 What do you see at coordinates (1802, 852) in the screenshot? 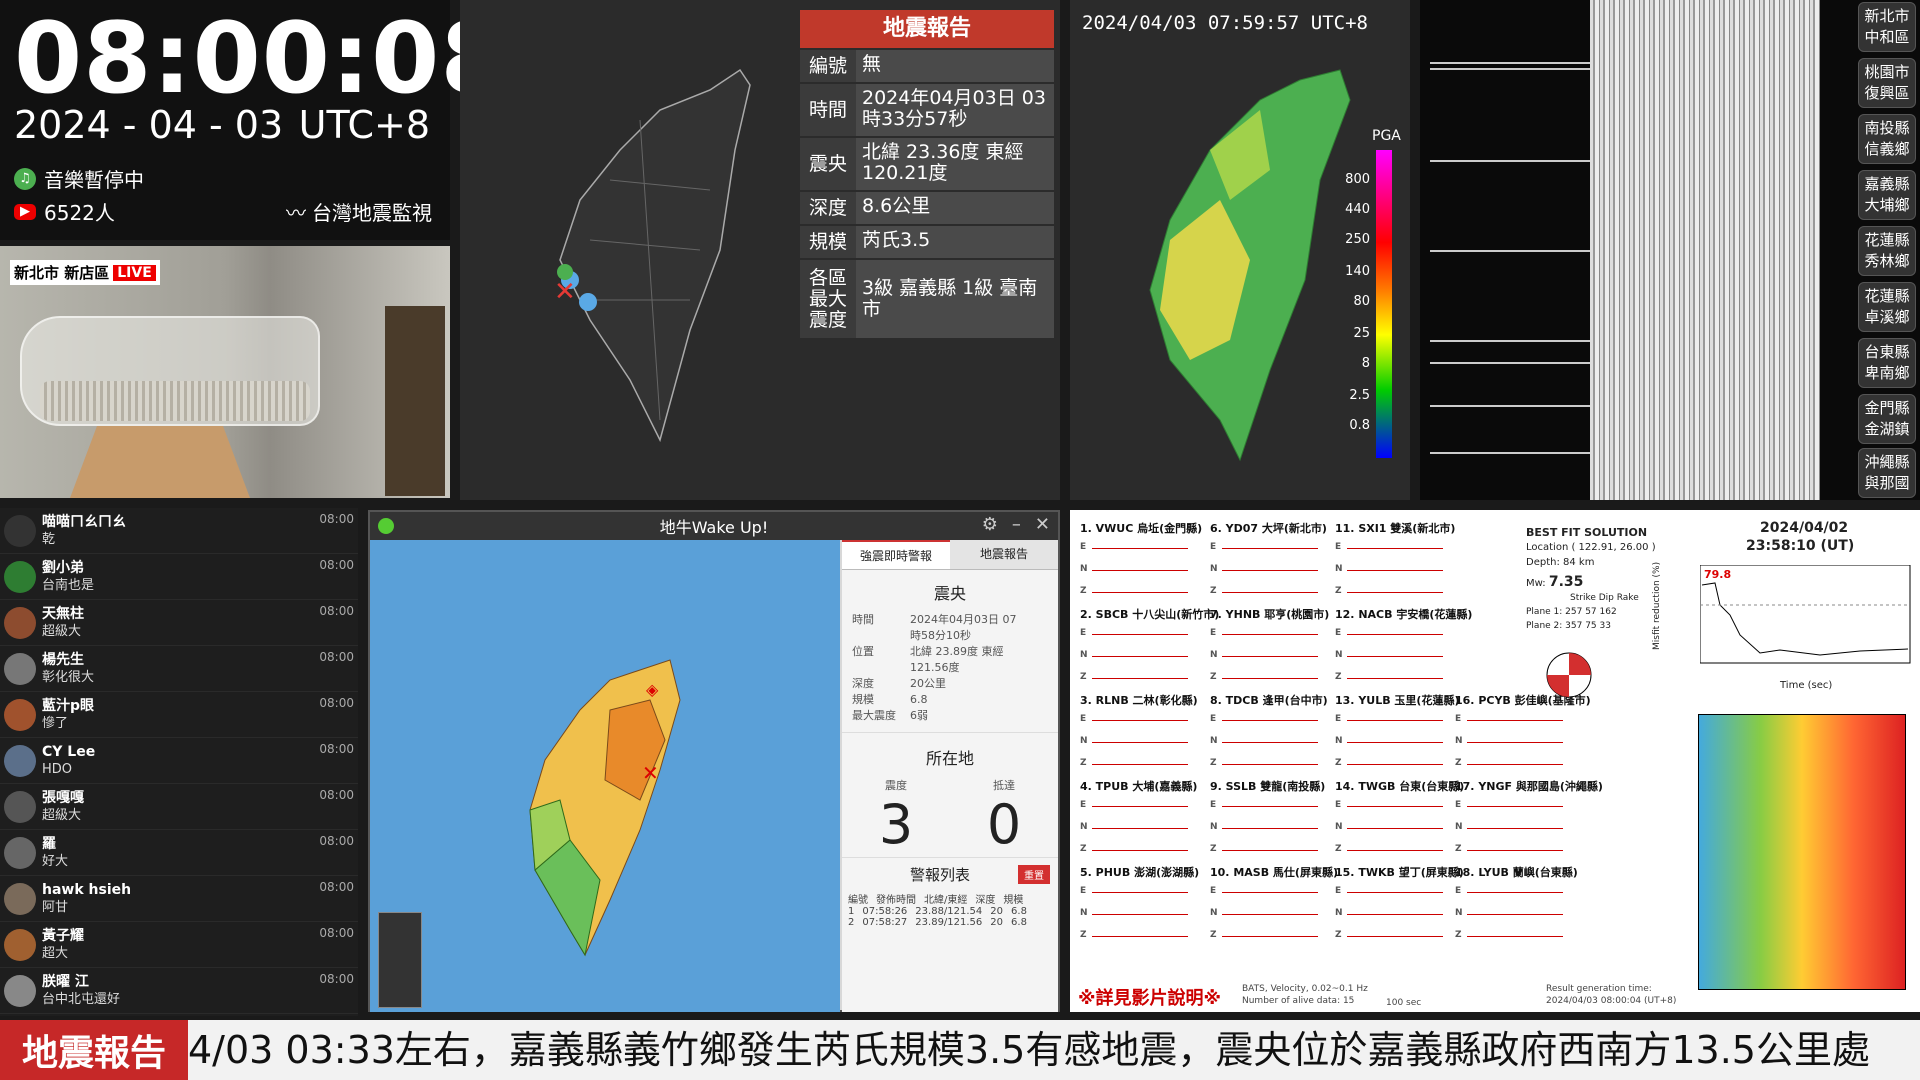
I see `misfit-map` at bounding box center [1802, 852].